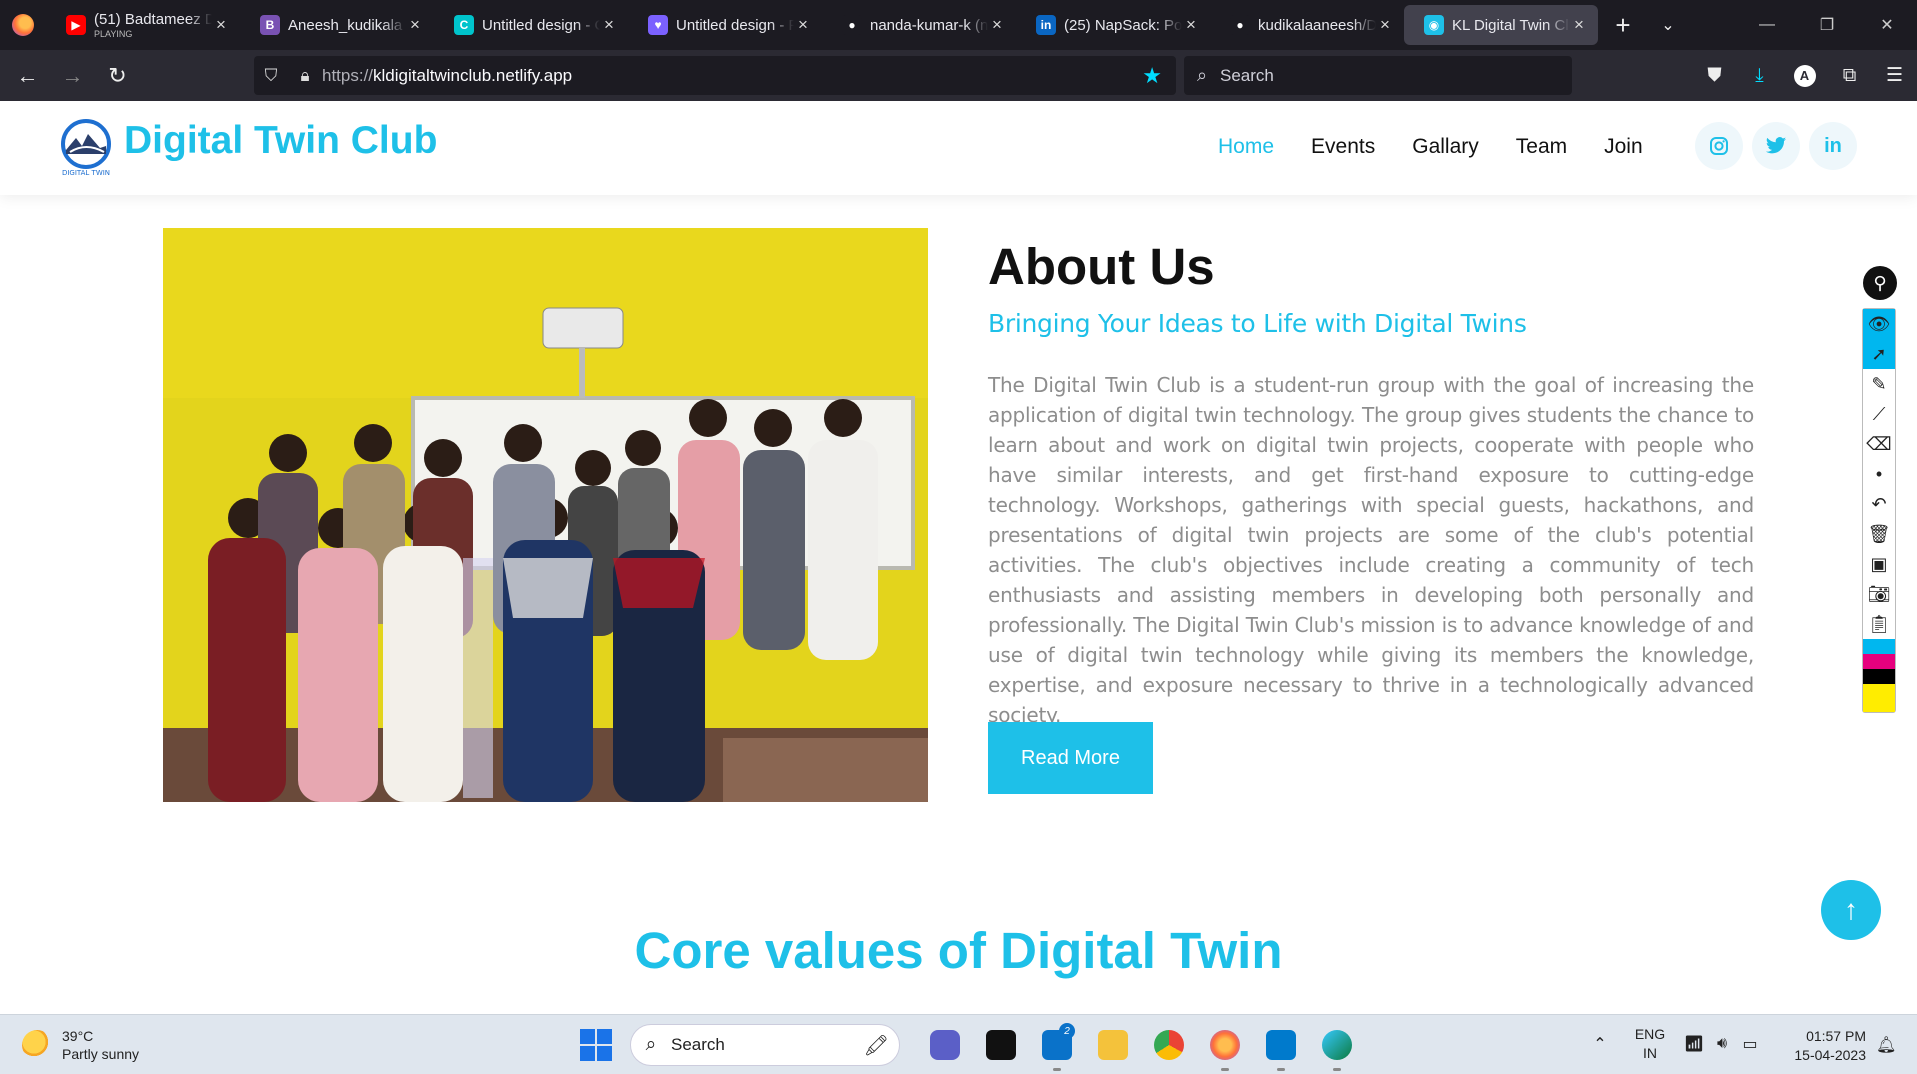  What do you see at coordinates (1722, 1044) in the screenshot?
I see `volume-icon: 🔊︎` at bounding box center [1722, 1044].